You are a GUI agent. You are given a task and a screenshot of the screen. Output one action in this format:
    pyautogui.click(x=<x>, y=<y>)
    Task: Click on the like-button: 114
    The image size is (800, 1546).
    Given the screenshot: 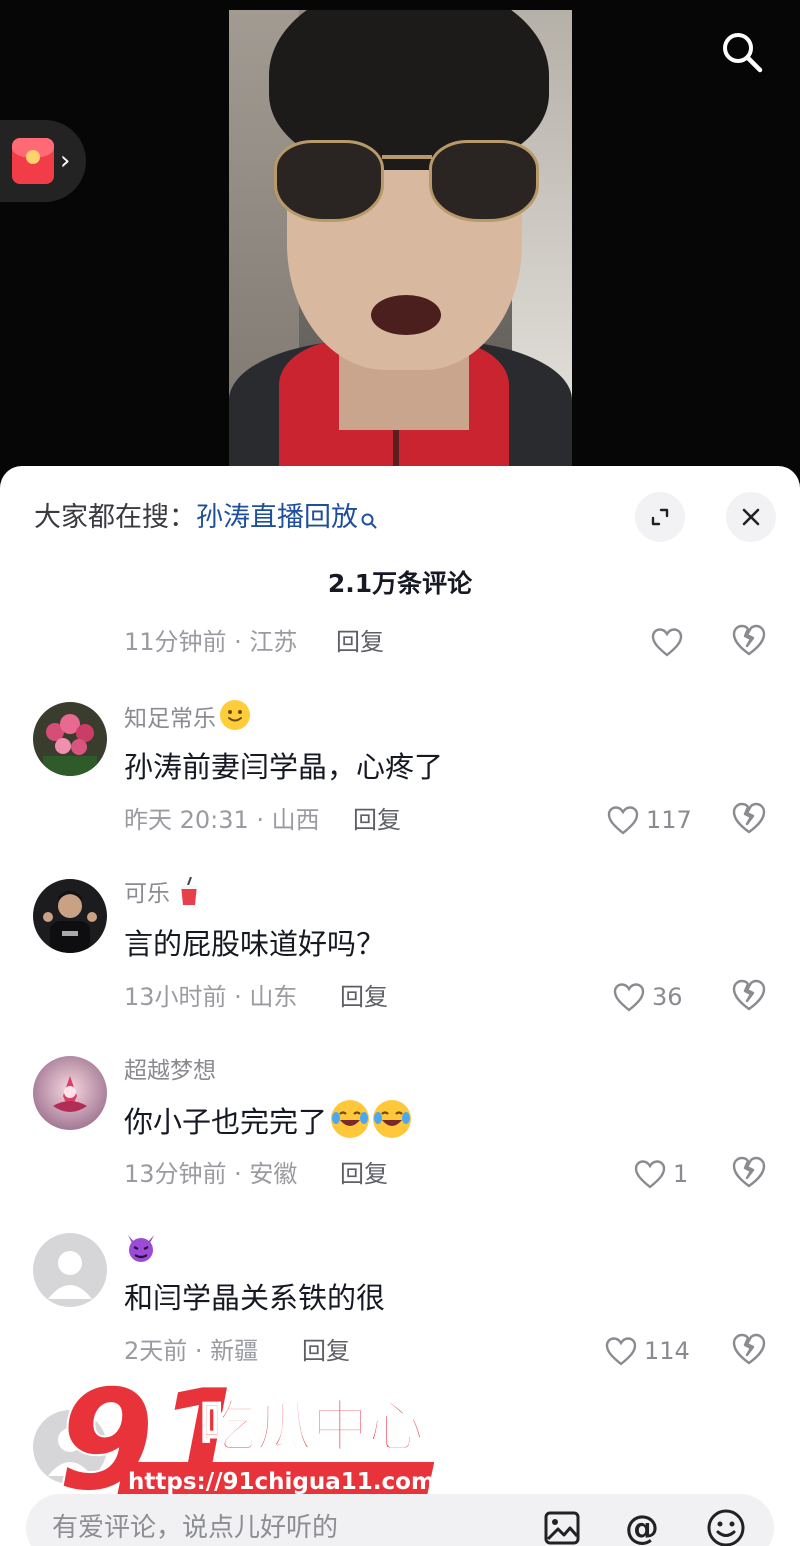 What is the action you would take?
    pyautogui.click(x=647, y=1351)
    